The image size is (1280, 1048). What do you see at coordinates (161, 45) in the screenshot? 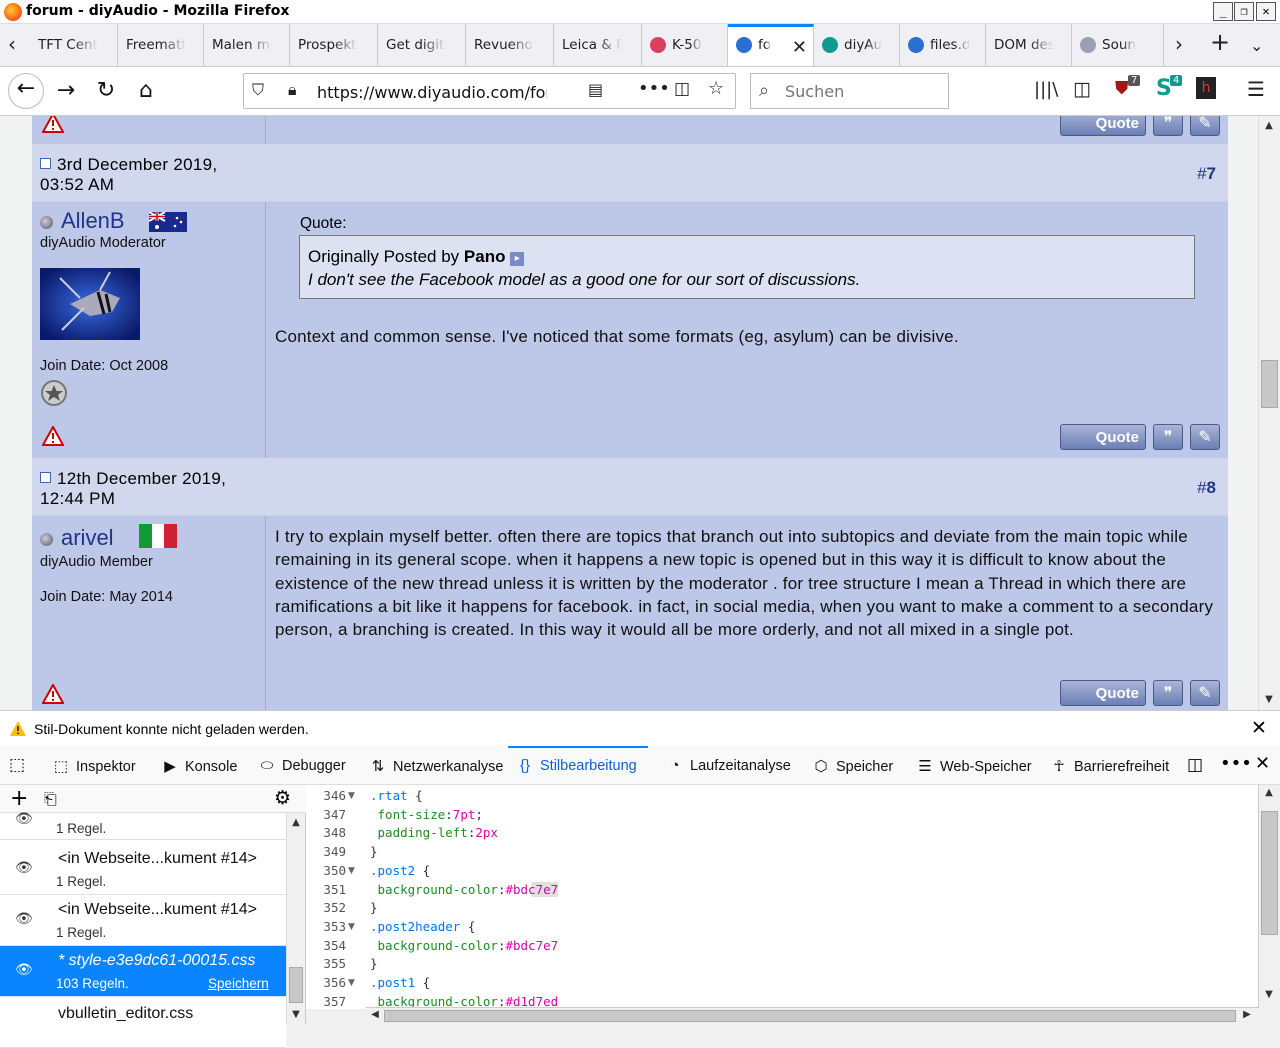
I see `browser-tab: Freematta` at bounding box center [161, 45].